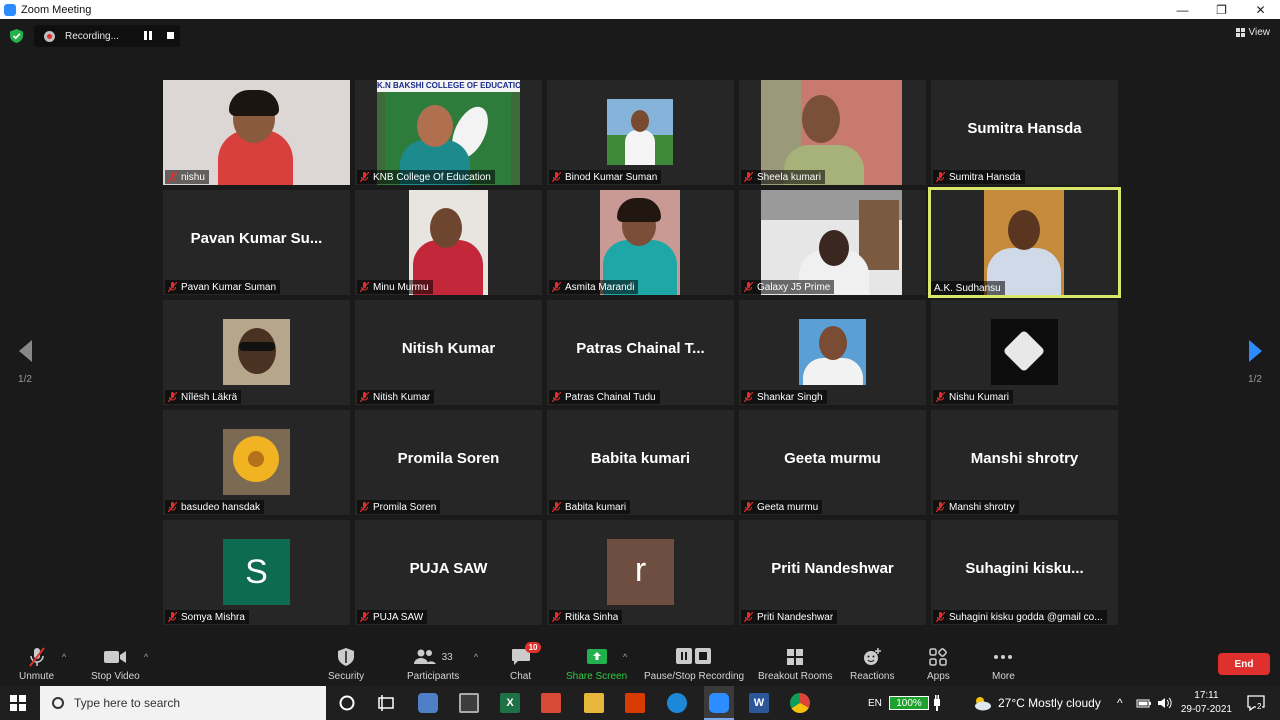  I want to click on breakout-rooms-button: Breakout Rooms, so click(795, 664).